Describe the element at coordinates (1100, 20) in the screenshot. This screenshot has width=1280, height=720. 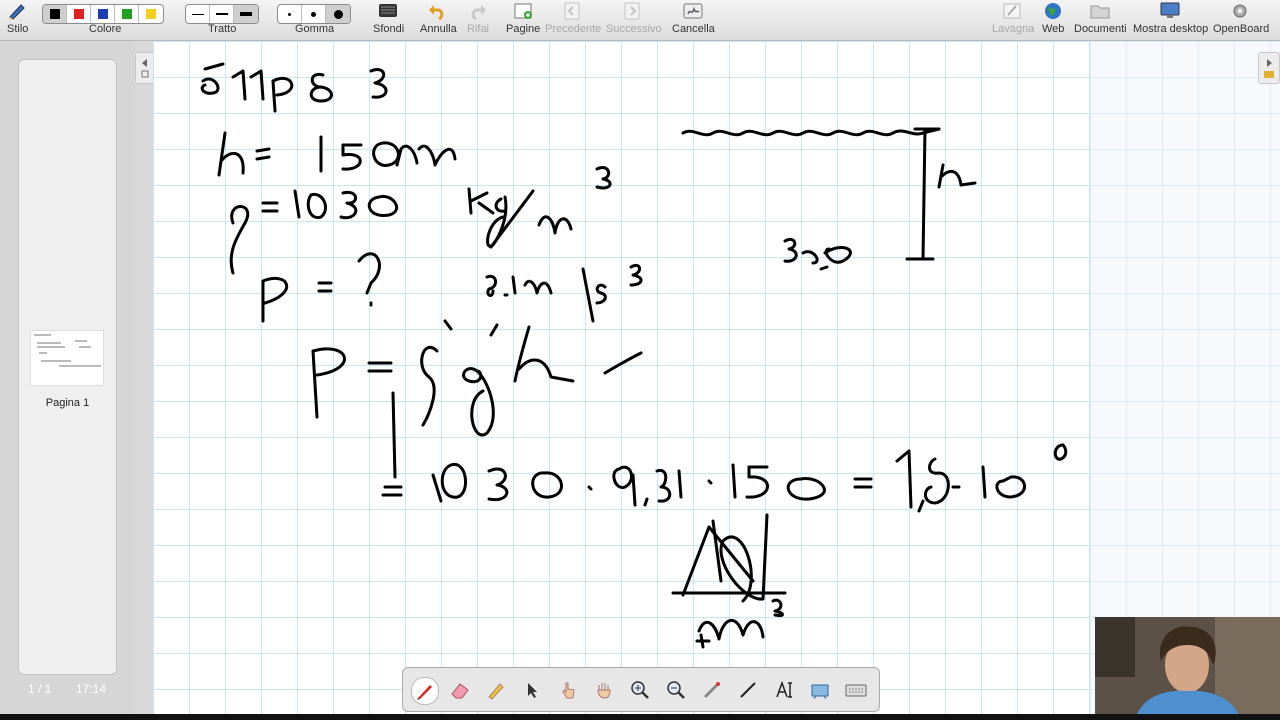
I see `documenti-button: Documenti` at that location.